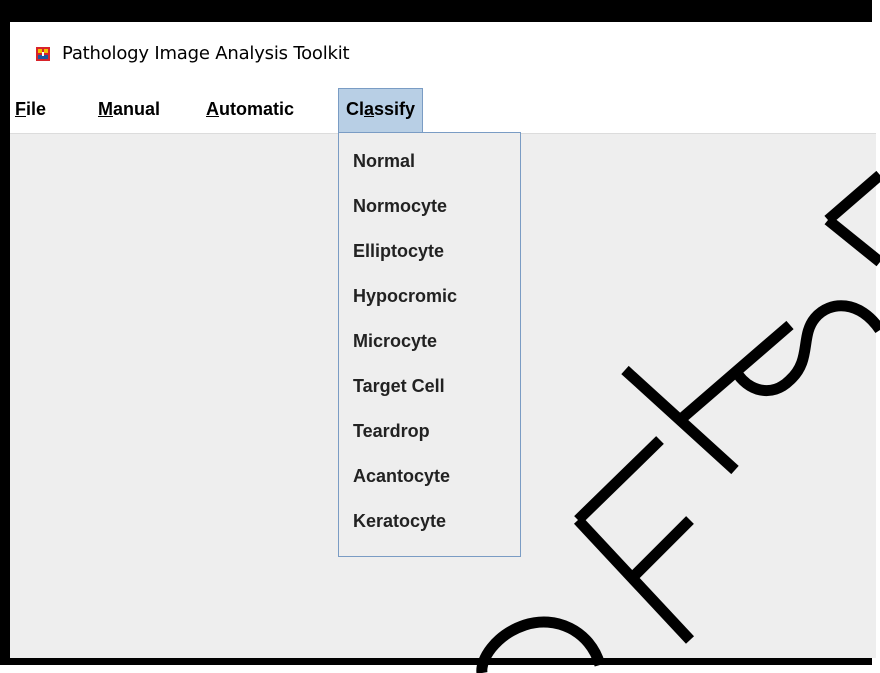 Image resolution: width=880 pixels, height=673 pixels. I want to click on menu-classify-label-pre: Cl, so click(355, 109).